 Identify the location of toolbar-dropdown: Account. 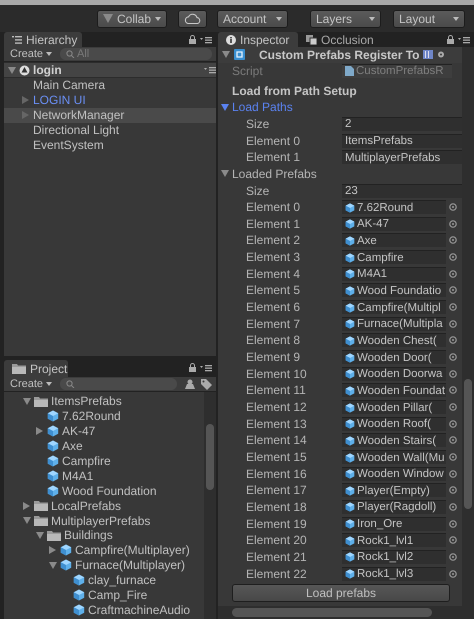
(252, 19).